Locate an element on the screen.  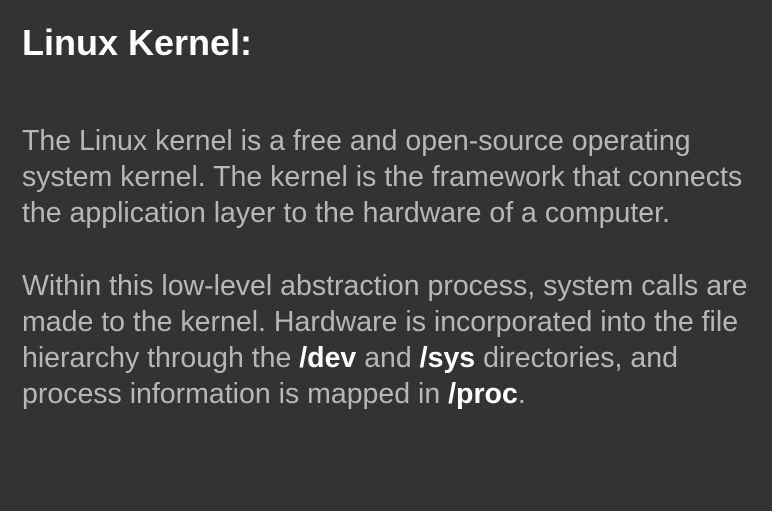
slide-title: Linux Kernel: is located at coordinates (137, 42).